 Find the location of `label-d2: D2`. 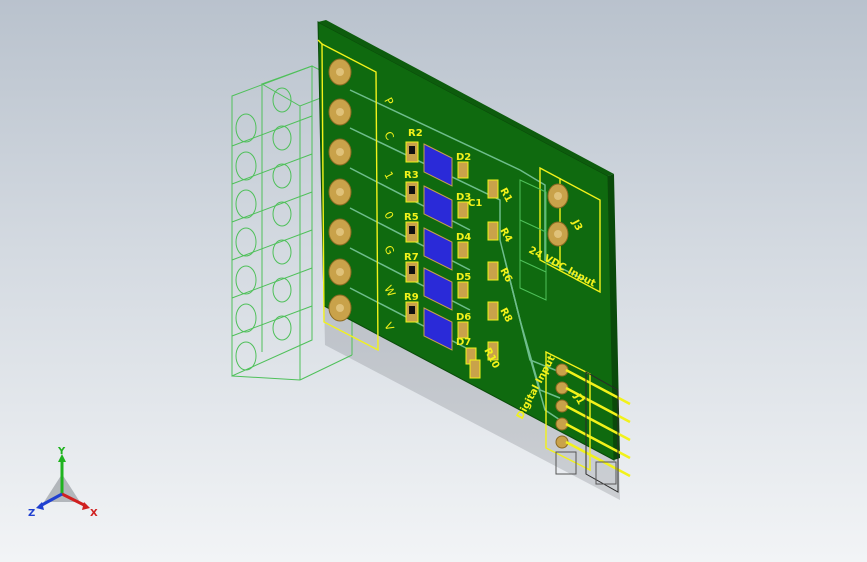

label-d2: D2 is located at coordinates (463, 157).